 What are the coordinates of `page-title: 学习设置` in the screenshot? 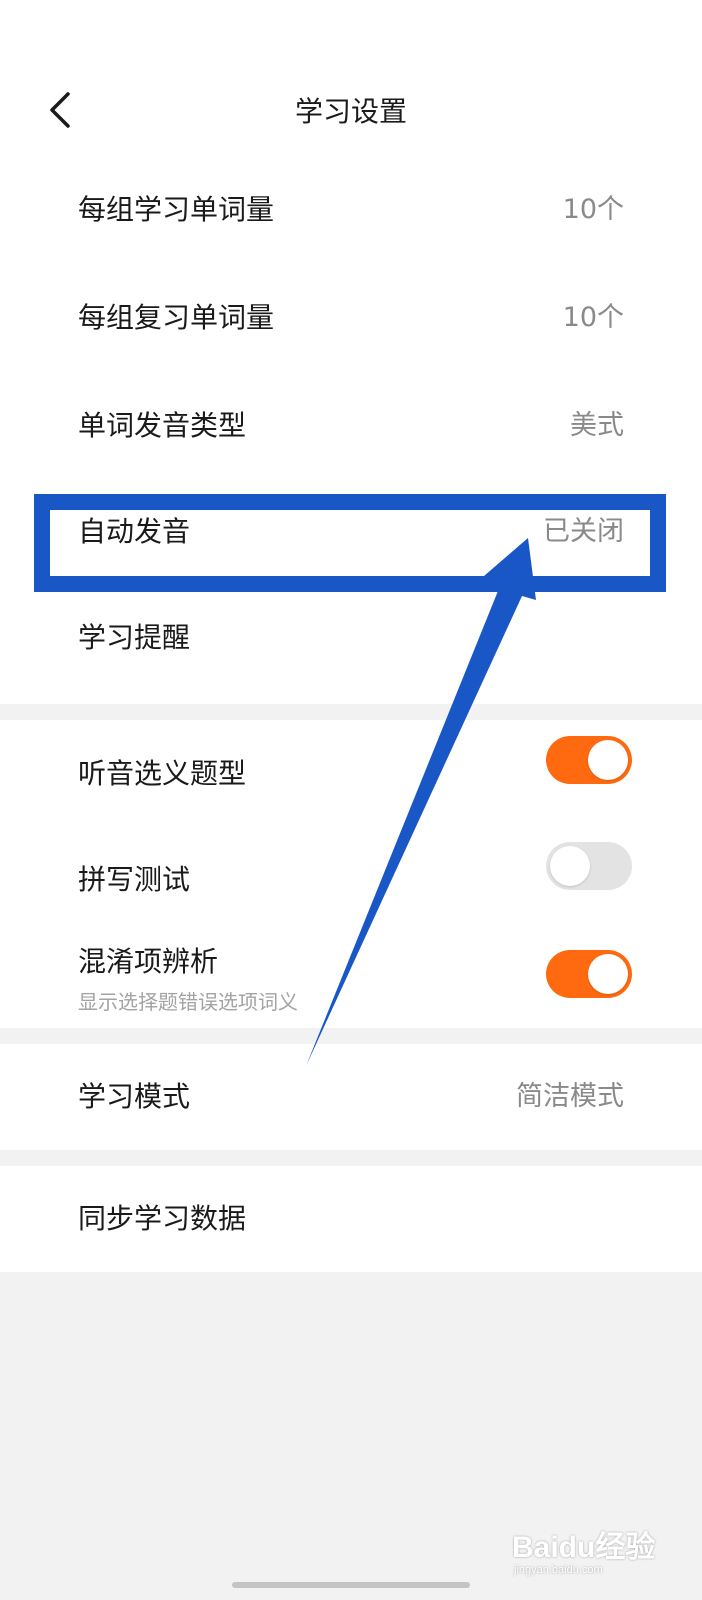 It's located at (350, 111).